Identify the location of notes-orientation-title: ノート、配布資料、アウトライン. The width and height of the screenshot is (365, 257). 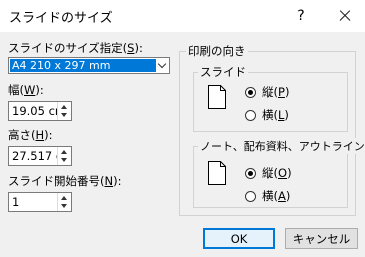
(281, 146).